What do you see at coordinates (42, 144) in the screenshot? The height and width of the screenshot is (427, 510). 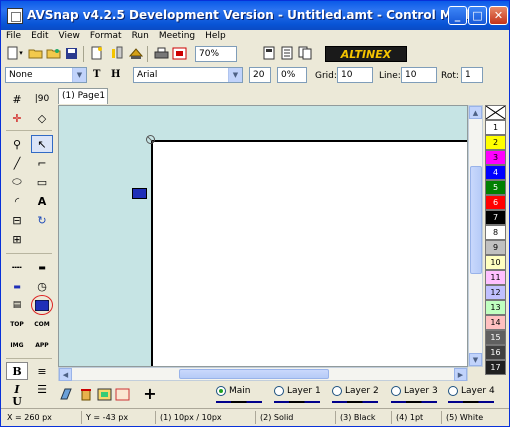 I see `pointer-icon: ↖` at bounding box center [42, 144].